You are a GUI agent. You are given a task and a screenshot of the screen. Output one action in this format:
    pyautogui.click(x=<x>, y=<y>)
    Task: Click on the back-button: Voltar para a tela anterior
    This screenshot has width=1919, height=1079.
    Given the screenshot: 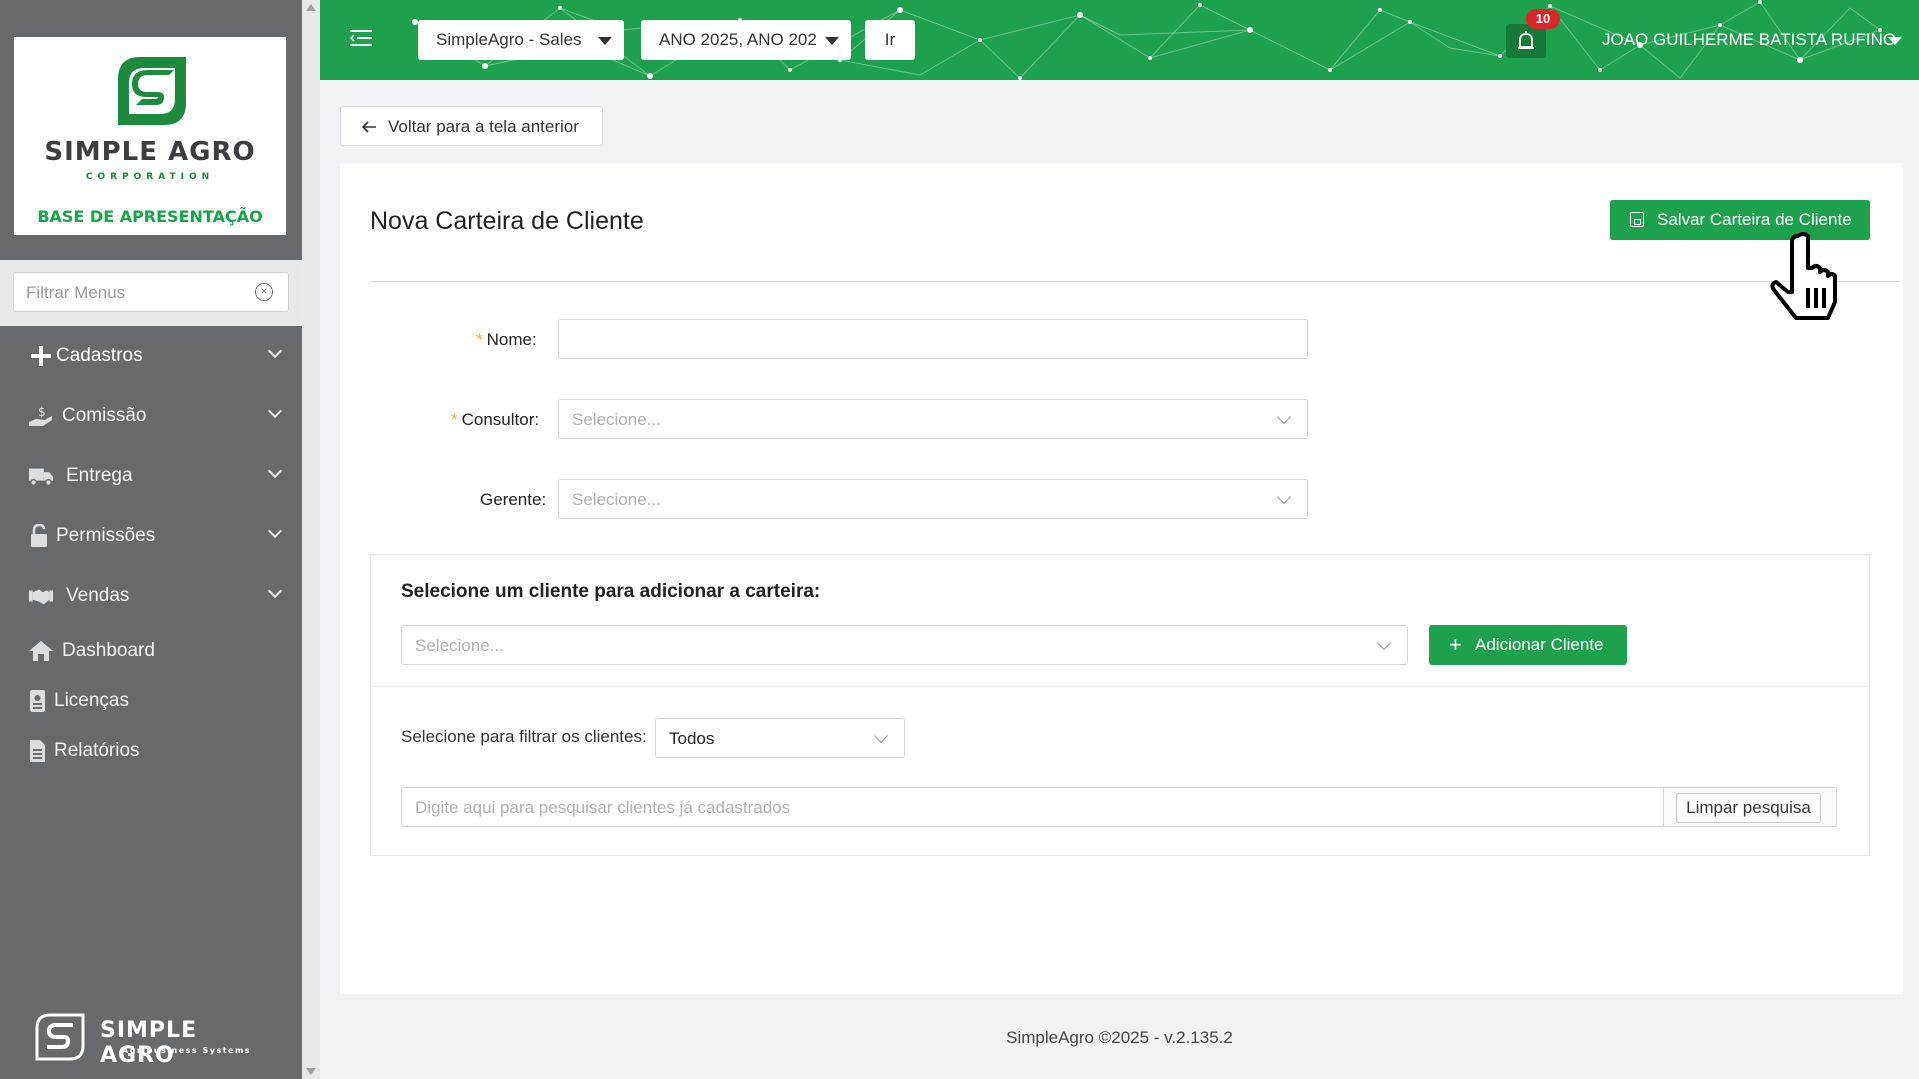 What is the action you would take?
    pyautogui.click(x=471, y=126)
    